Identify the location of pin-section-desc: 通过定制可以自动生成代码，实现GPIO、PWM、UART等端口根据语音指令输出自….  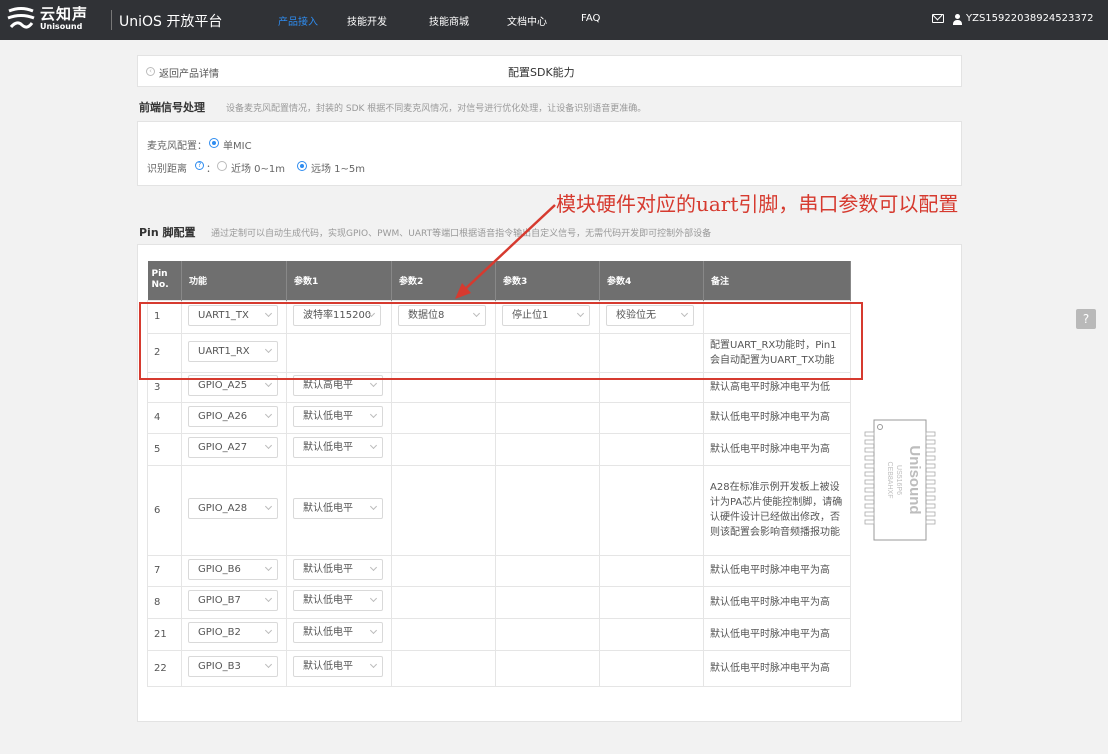
(461, 234).